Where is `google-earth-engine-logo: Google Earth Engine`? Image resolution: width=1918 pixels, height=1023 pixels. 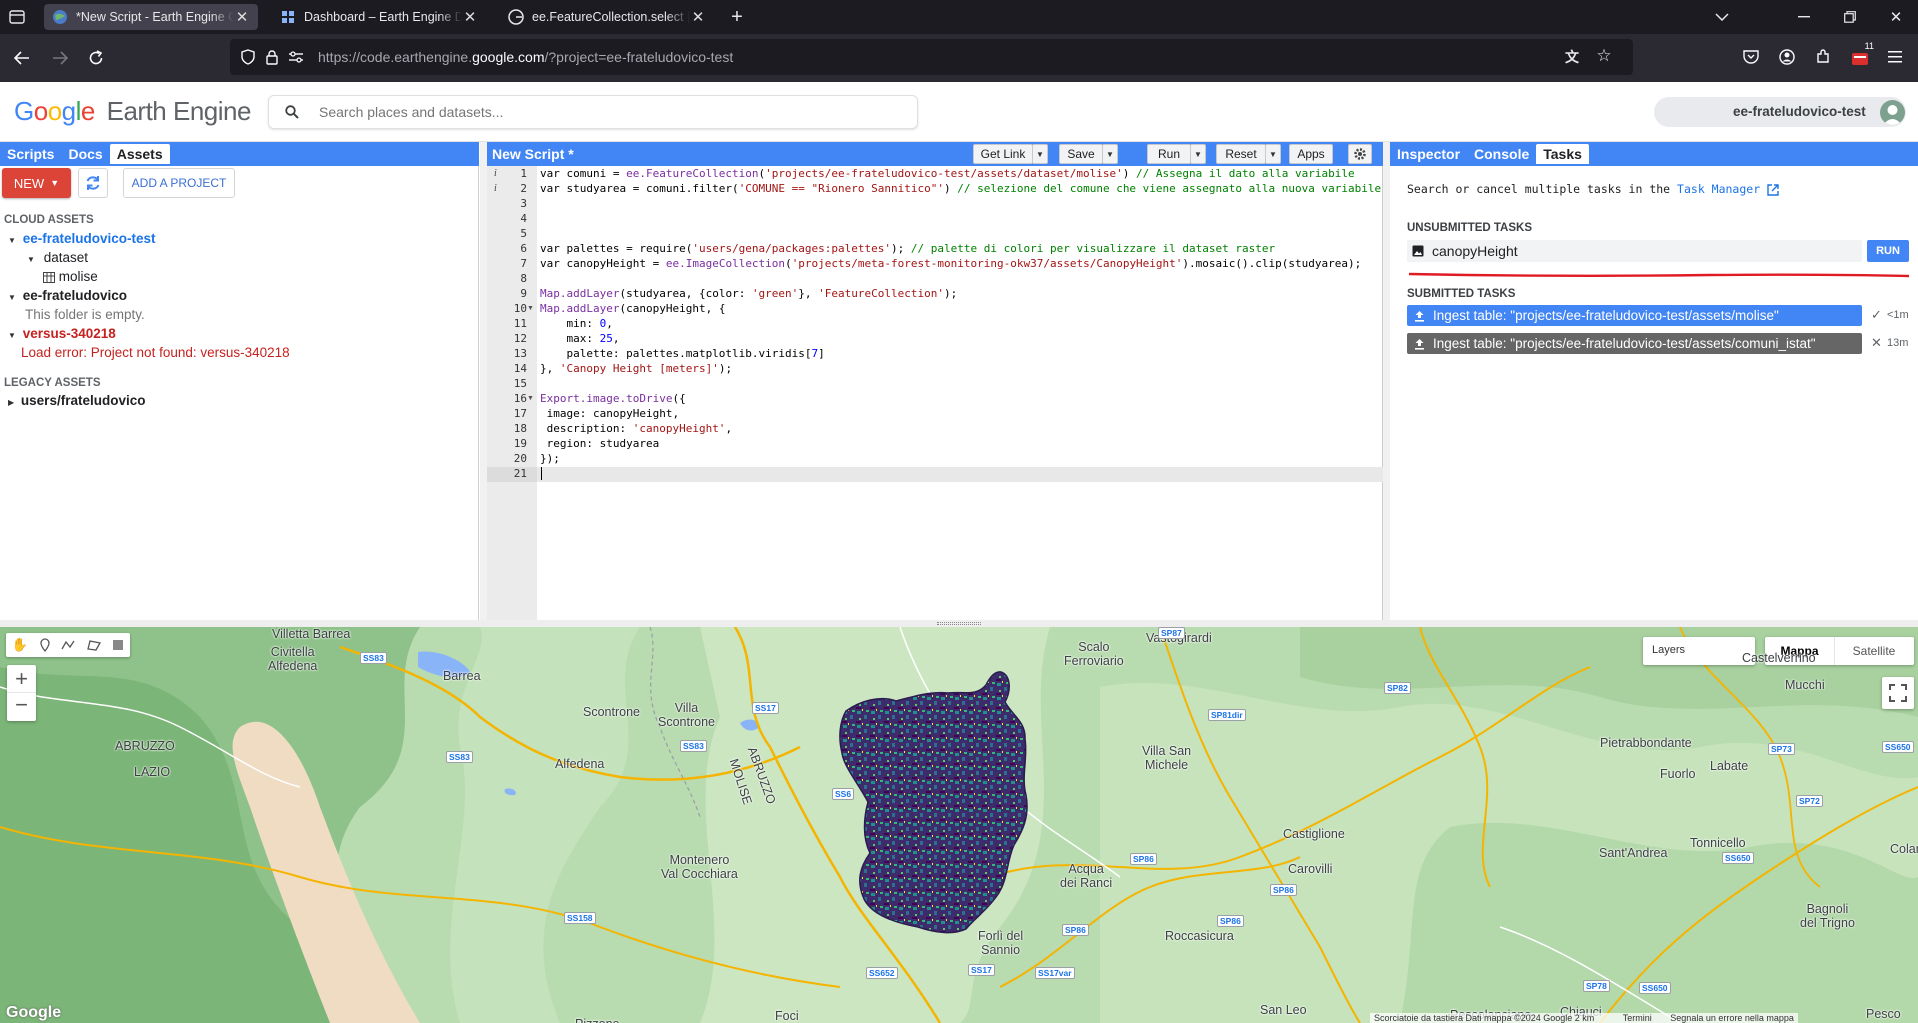
google-earth-engine-logo: Google Earth Engine is located at coordinates (132, 111).